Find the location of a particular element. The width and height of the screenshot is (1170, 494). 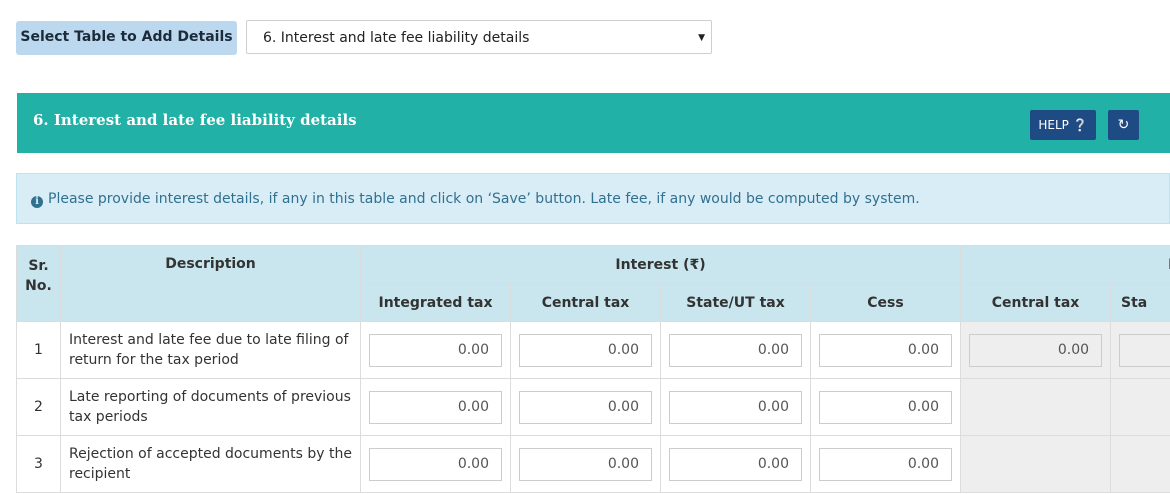

col-state-ut-tax: State/UT tax is located at coordinates (735, 302).